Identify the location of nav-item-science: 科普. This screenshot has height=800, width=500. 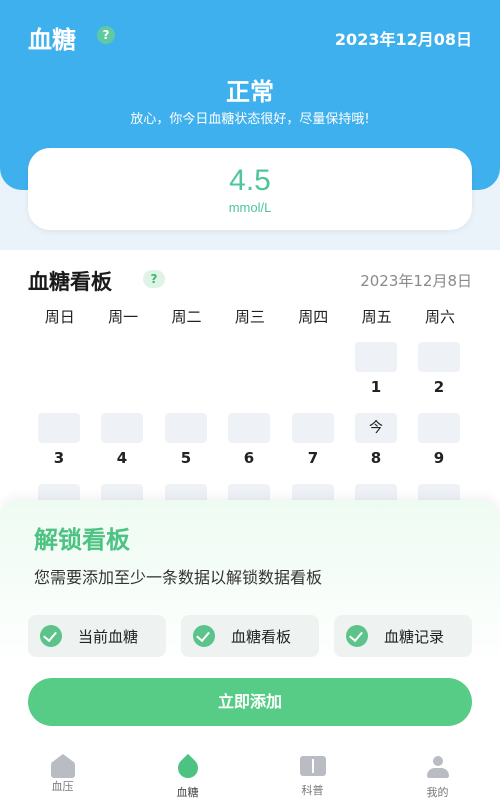
(312, 771).